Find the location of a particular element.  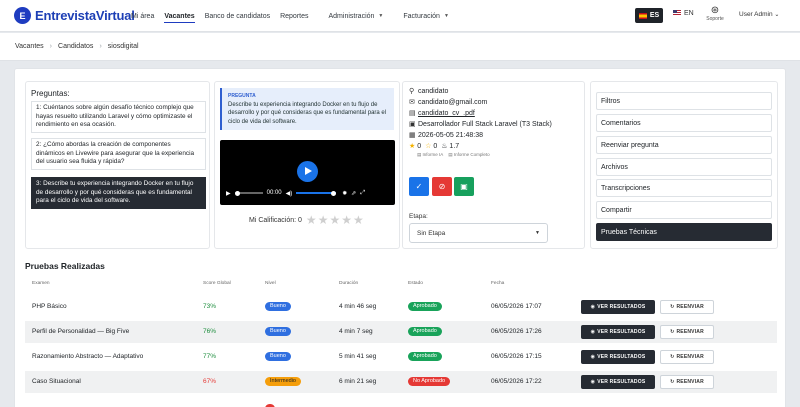

candidate-date: ▦ 2026-05-05 21:48:38 is located at coordinates (446, 135).